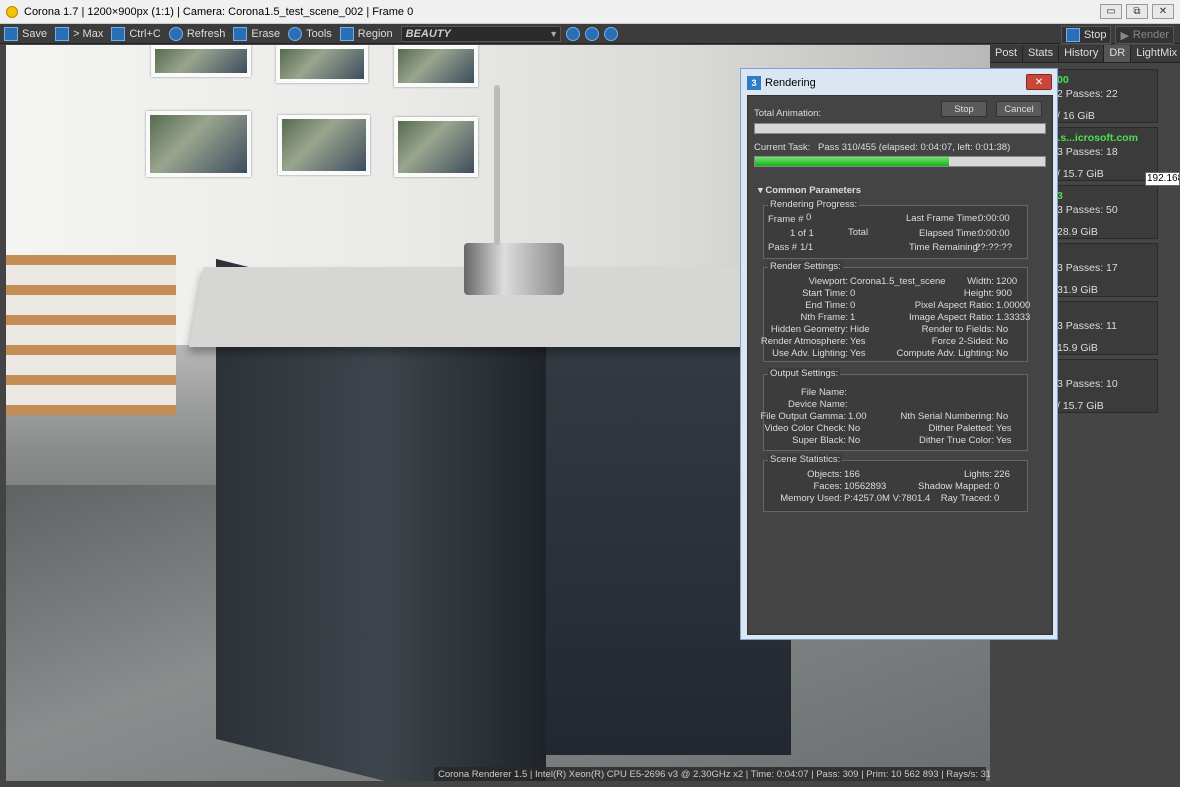 The width and height of the screenshot is (1180, 787). What do you see at coordinates (809, 217) in the screenshot?
I see `frame-value: 0` at bounding box center [809, 217].